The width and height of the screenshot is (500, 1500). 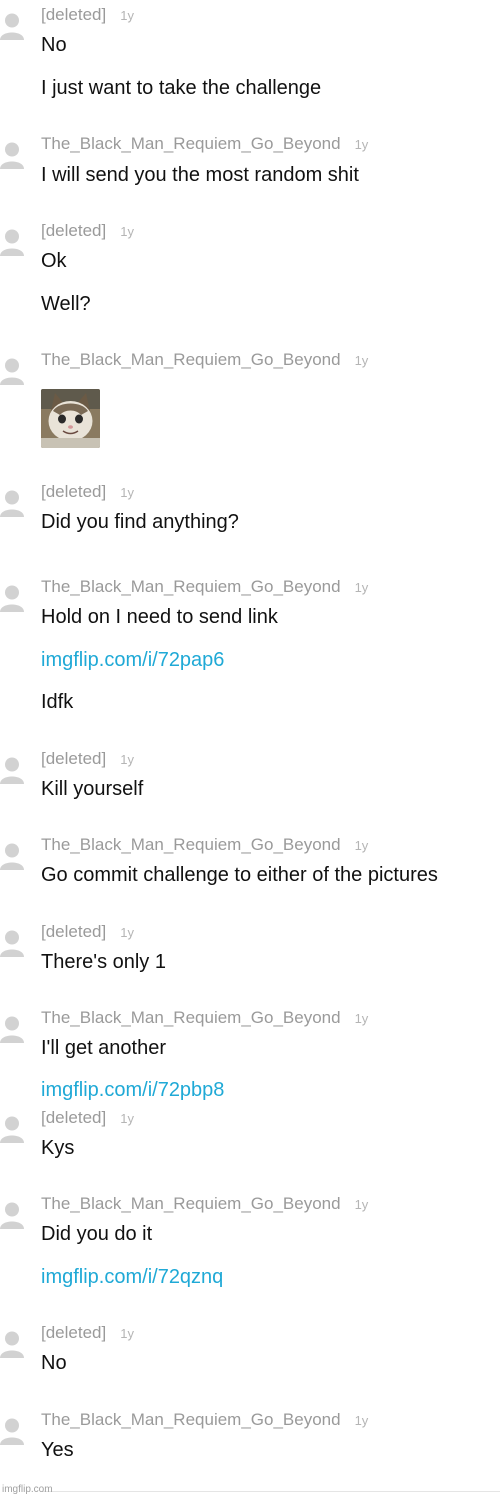 I want to click on imgflip-link: imgflip.com/i/72pbp8, so click(x=132, y=1090).